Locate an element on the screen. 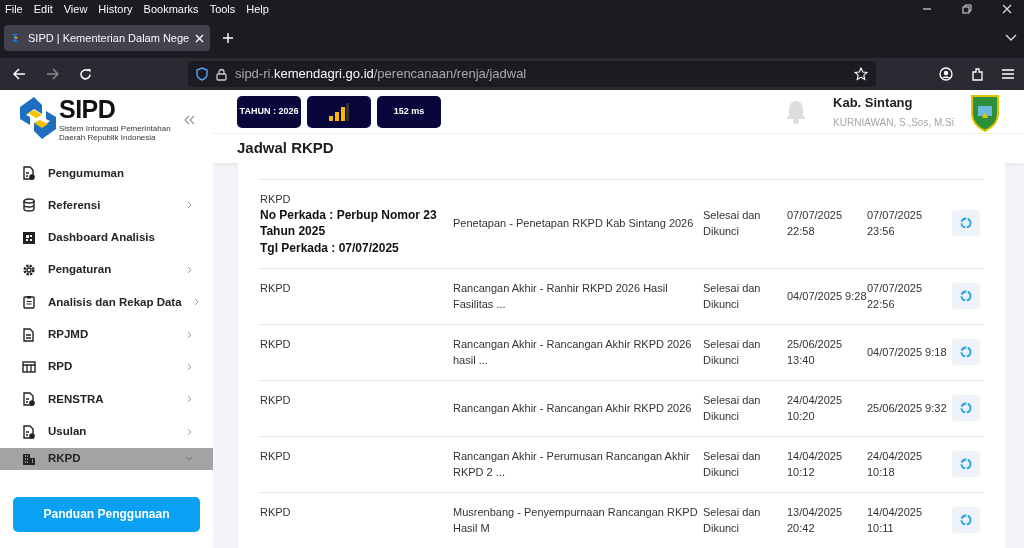 This screenshot has width=1024, height=548. building-icon is located at coordinates (29, 458).